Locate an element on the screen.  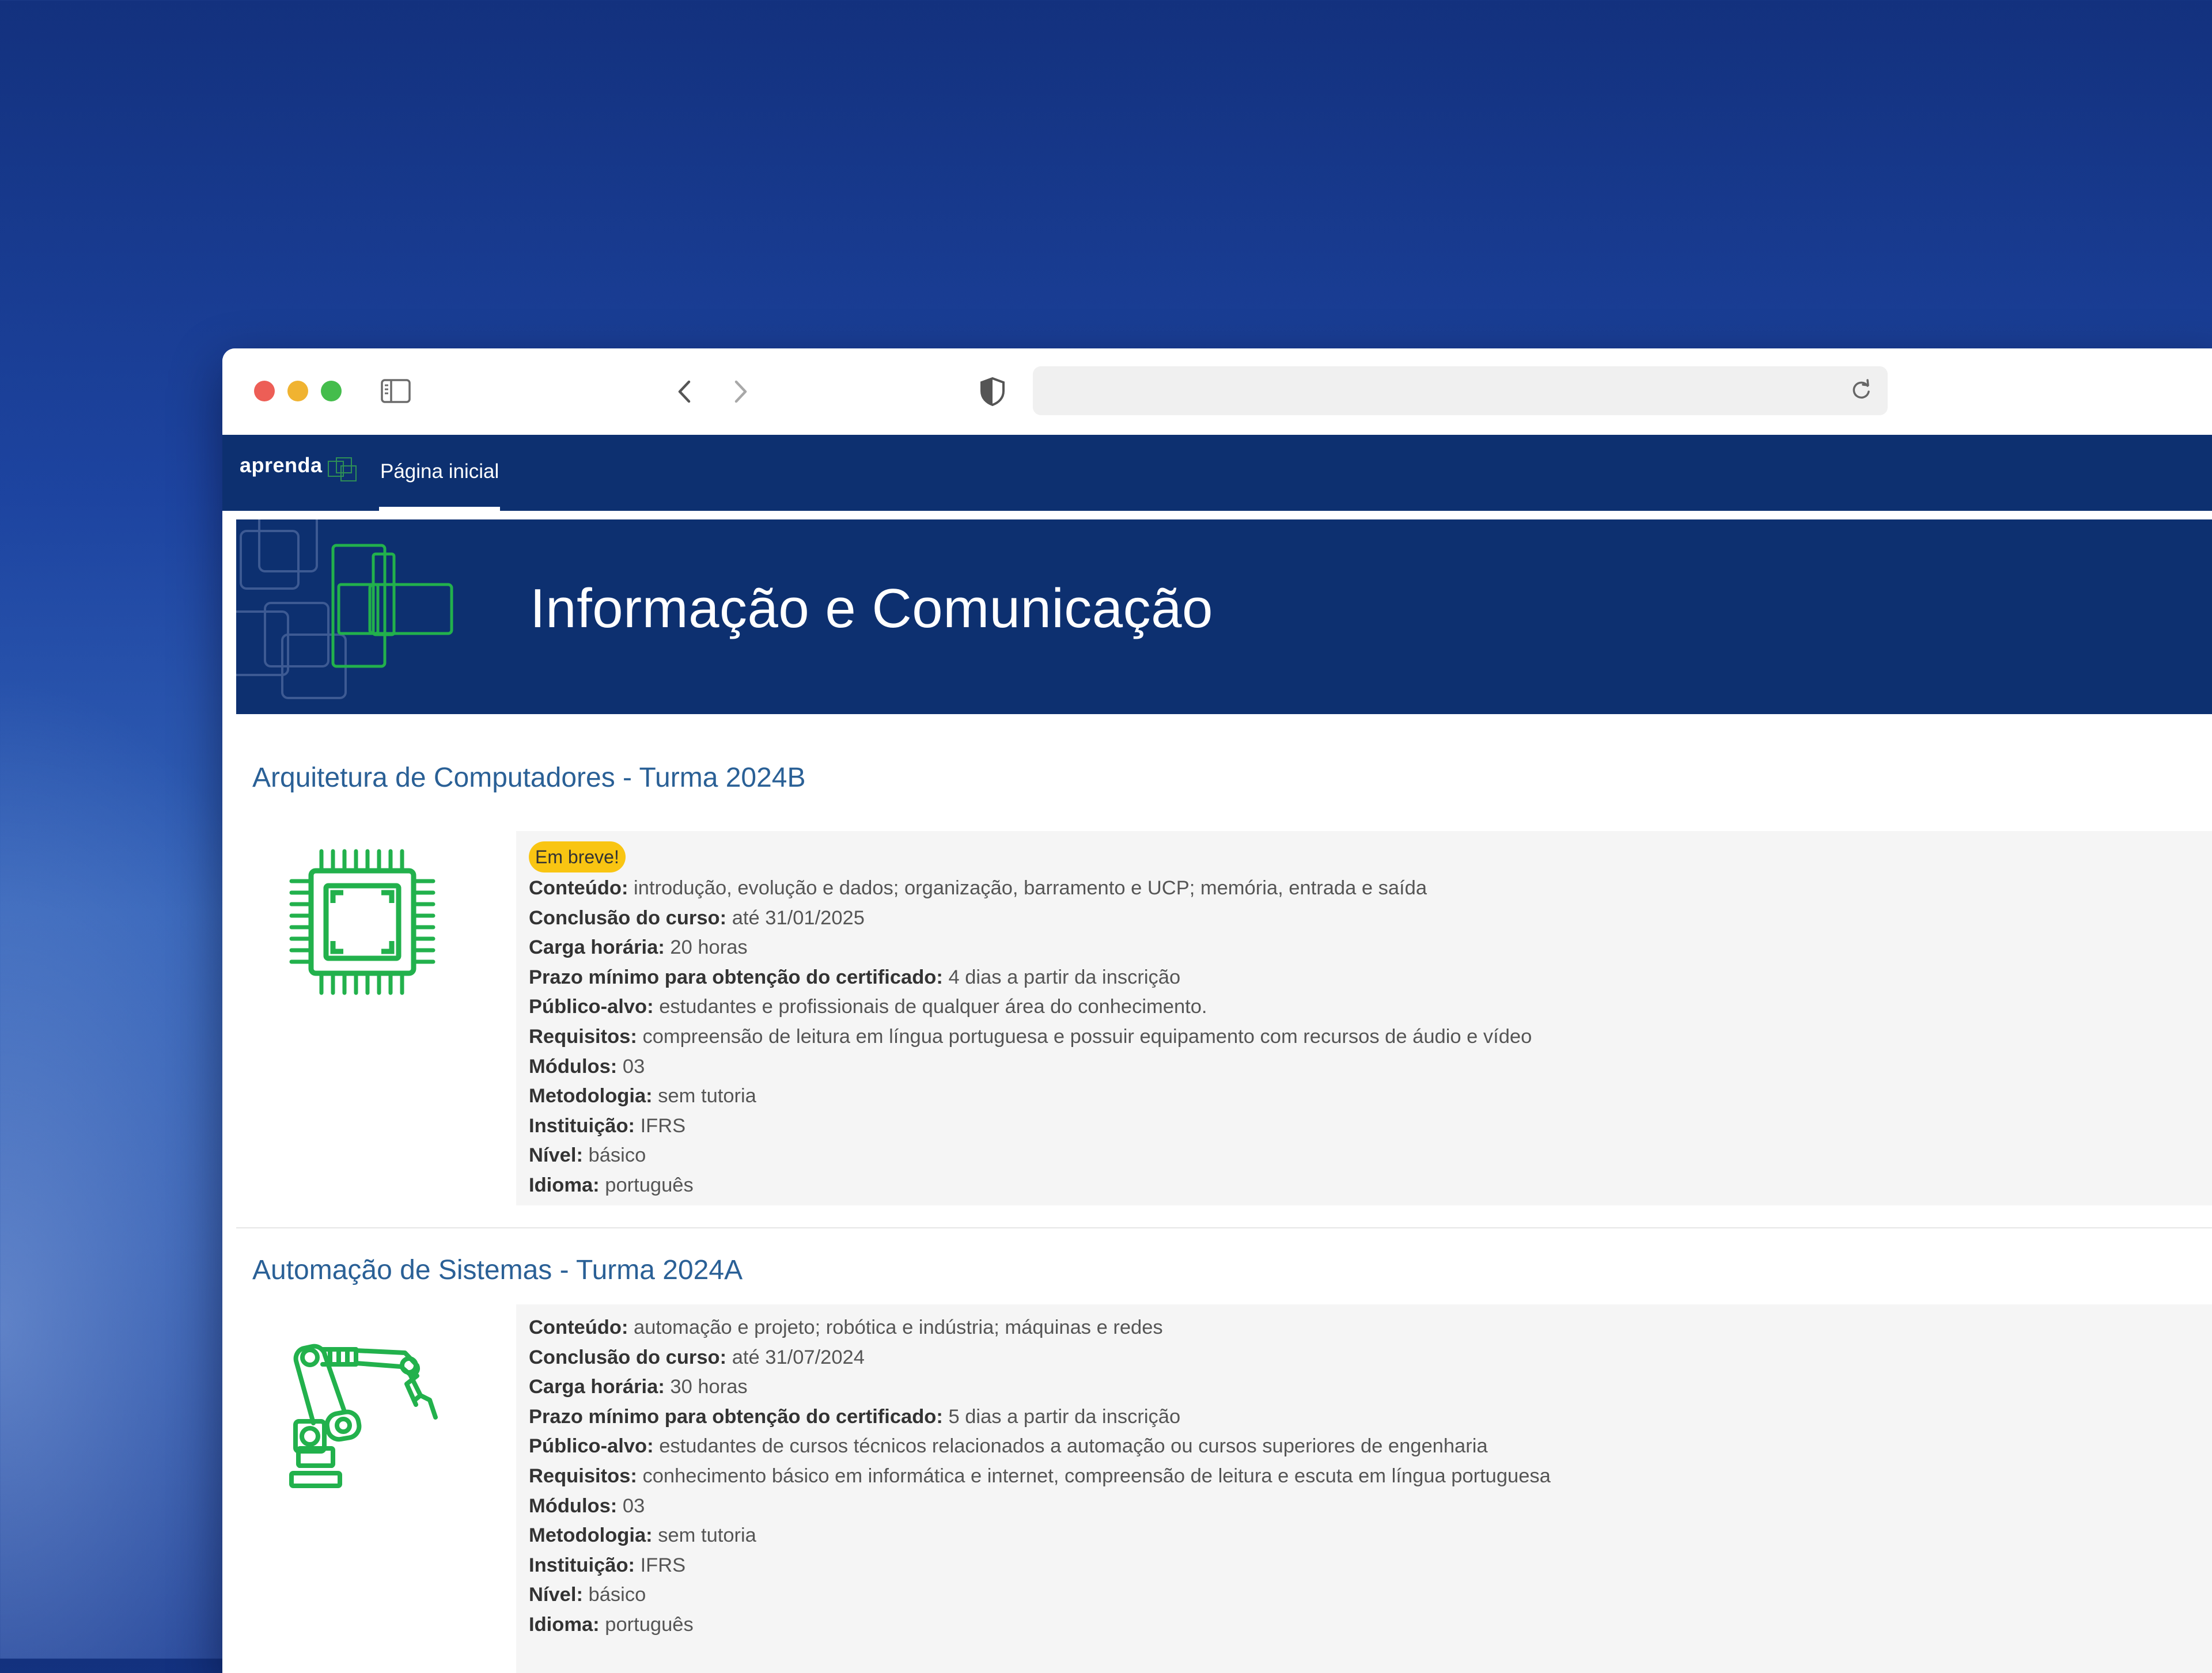
detail-row: Conclusão do curso: até 31/07/2024 is located at coordinates (697, 1357).